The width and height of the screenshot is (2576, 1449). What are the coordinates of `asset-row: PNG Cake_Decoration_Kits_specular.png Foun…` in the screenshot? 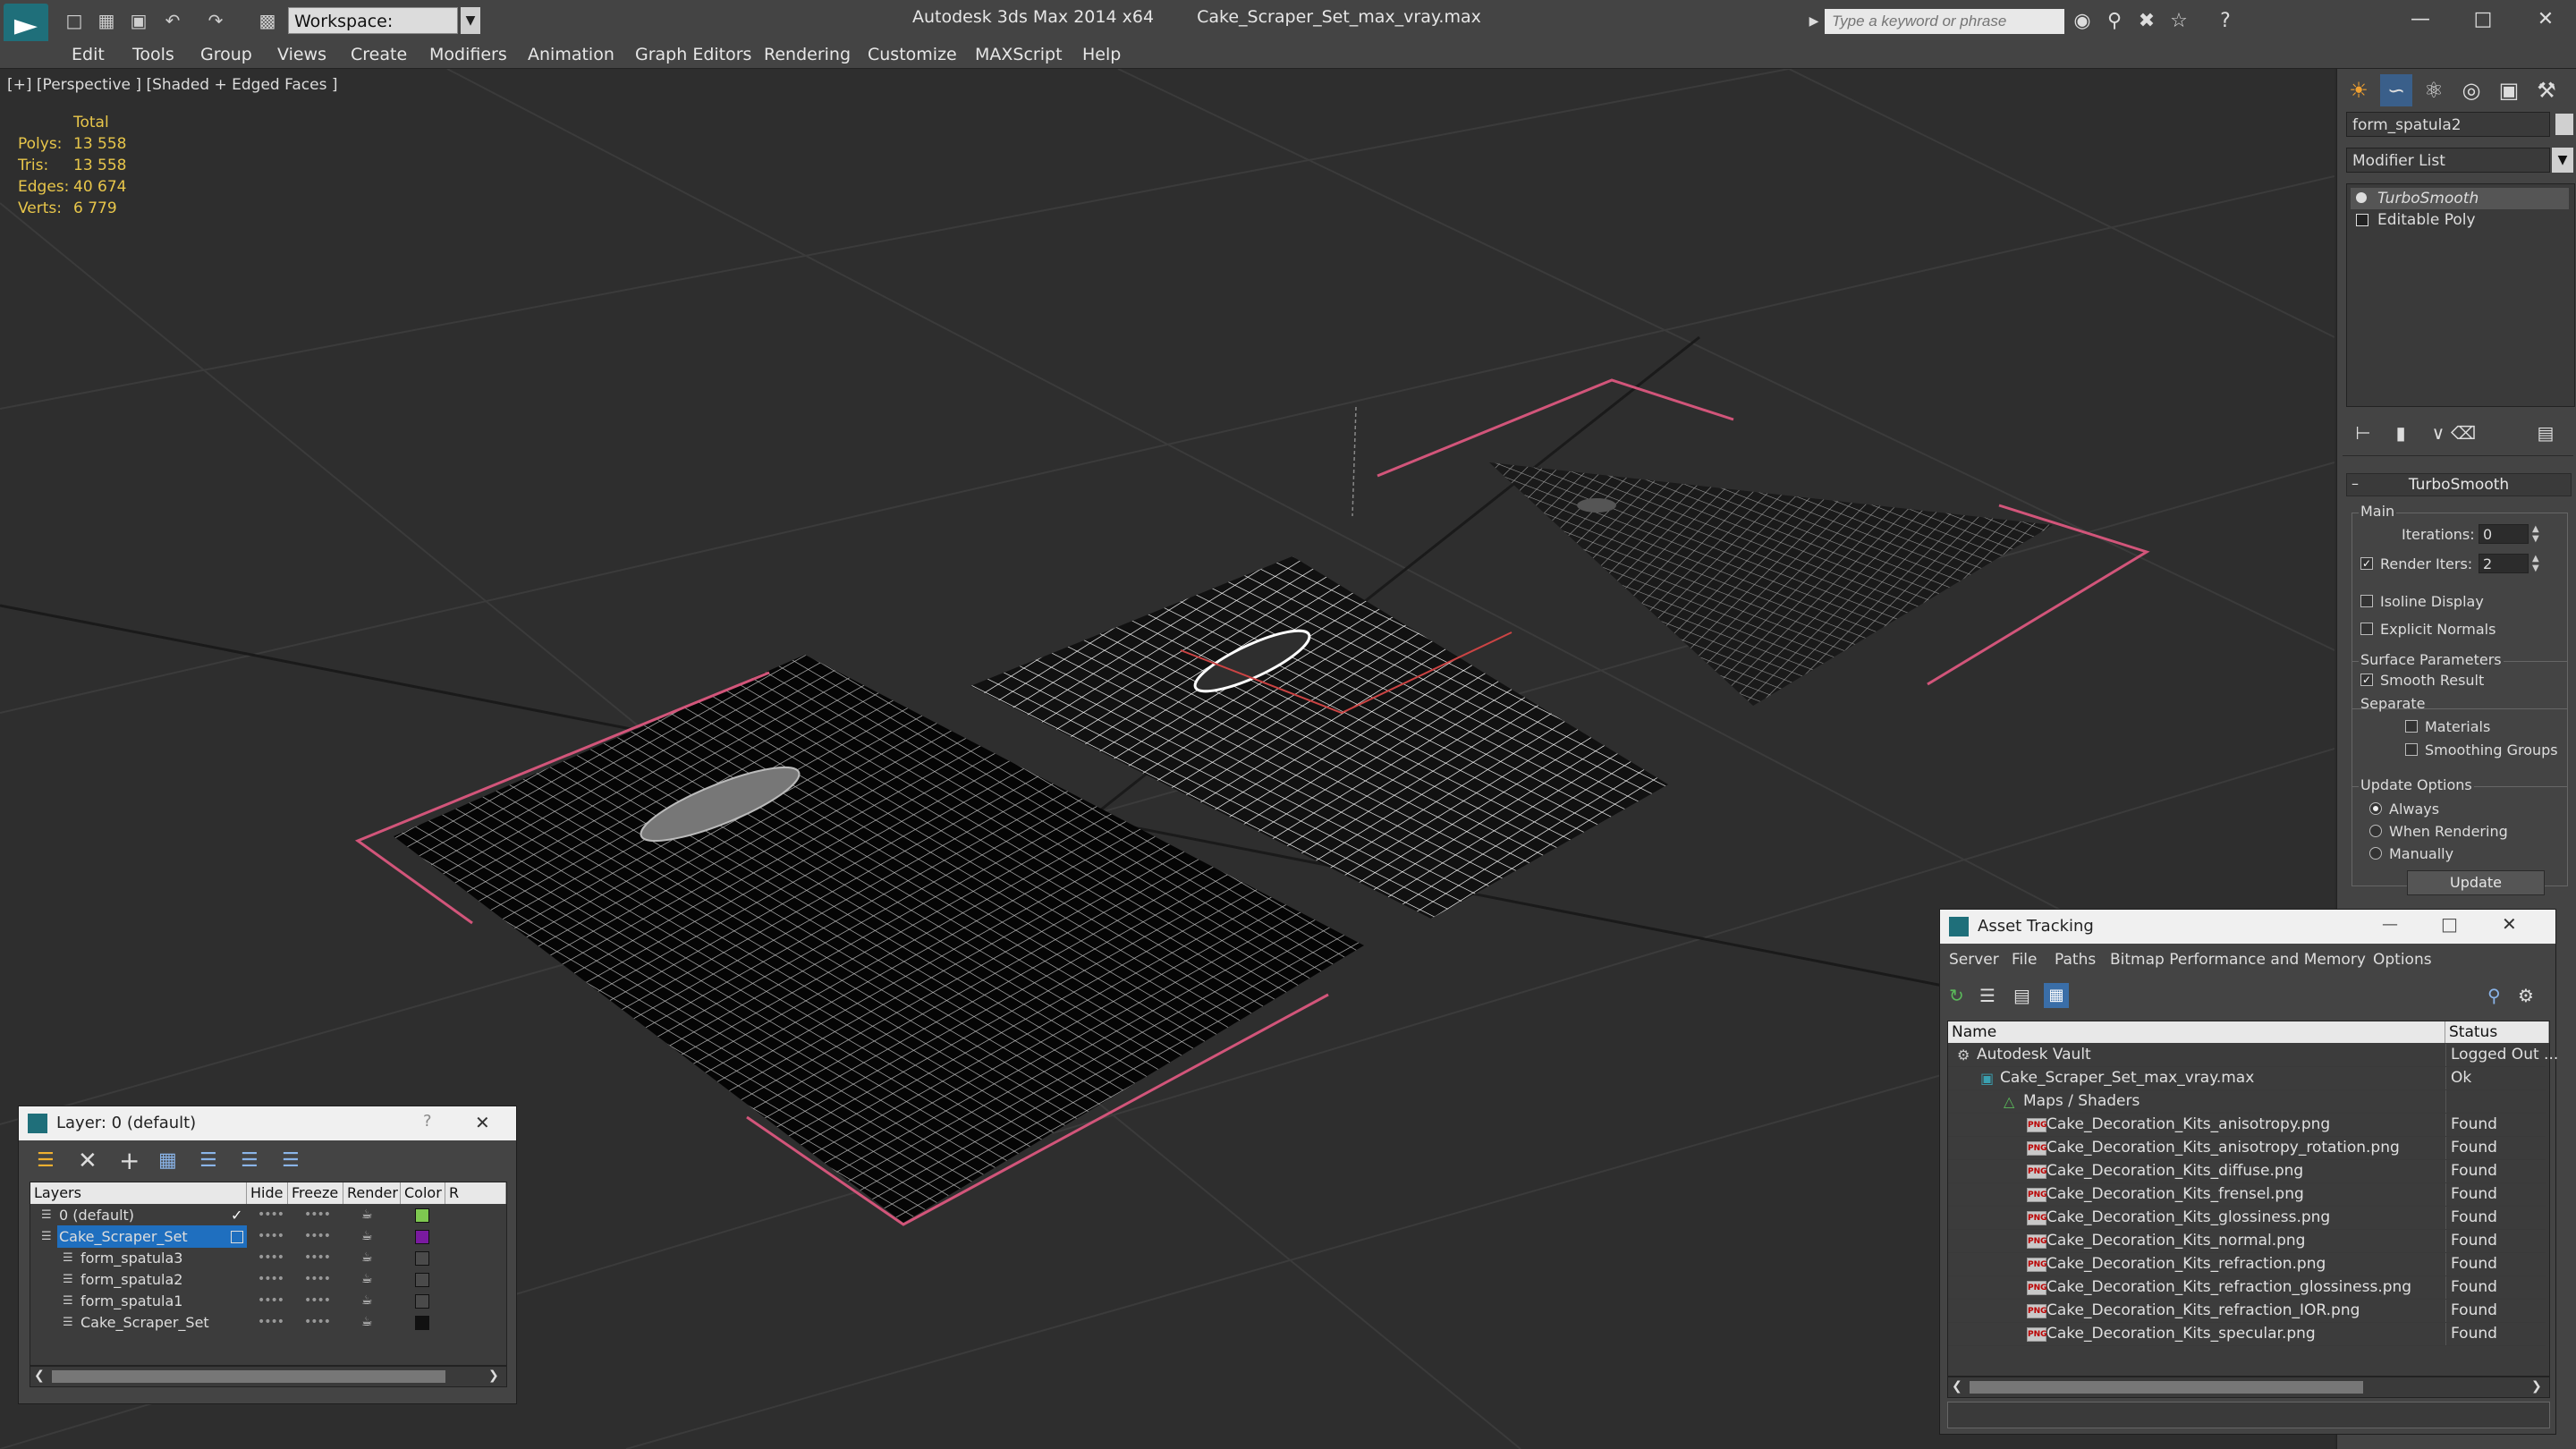 It's located at (2247, 1334).